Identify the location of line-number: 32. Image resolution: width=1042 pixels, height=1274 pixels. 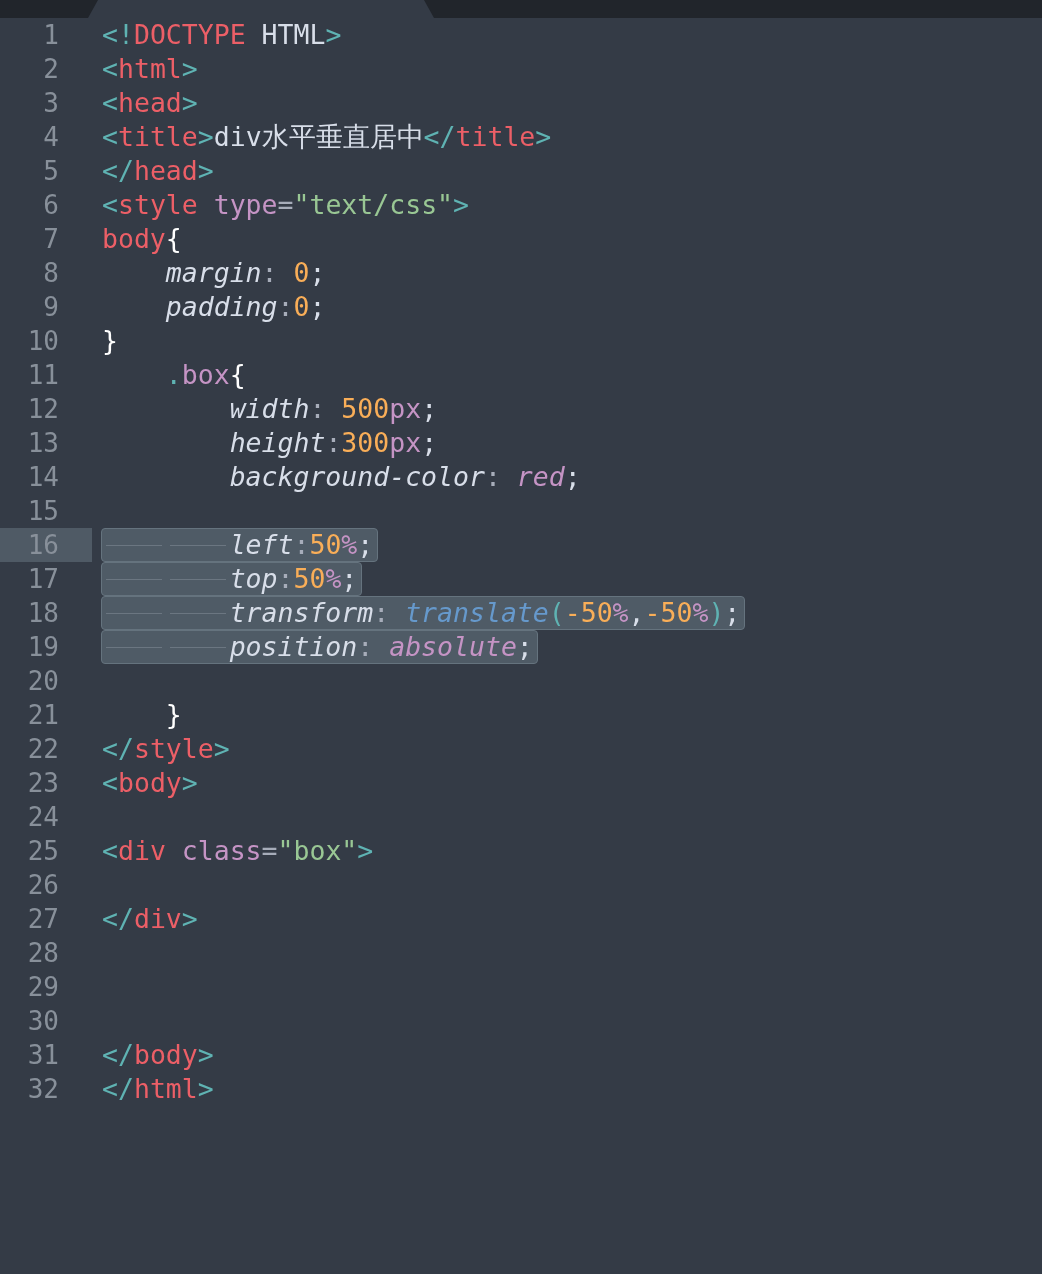
(43, 1089).